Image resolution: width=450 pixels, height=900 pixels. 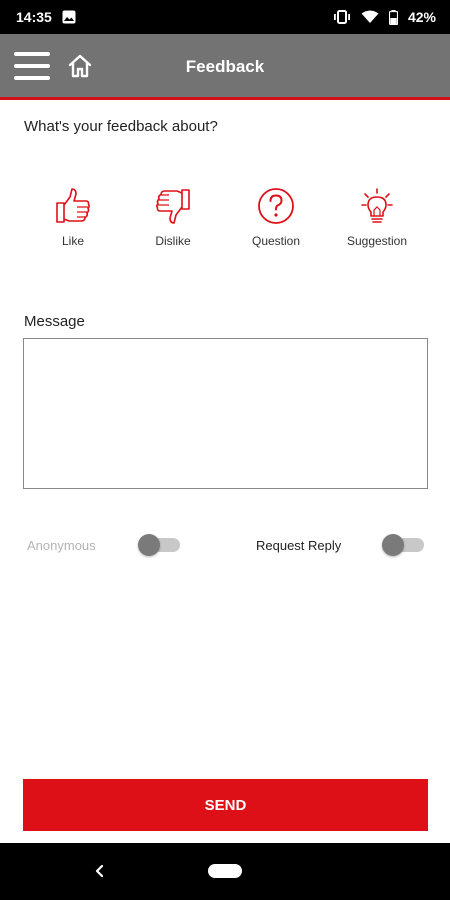 I want to click on home-pill-icon, so click(x=225, y=871).